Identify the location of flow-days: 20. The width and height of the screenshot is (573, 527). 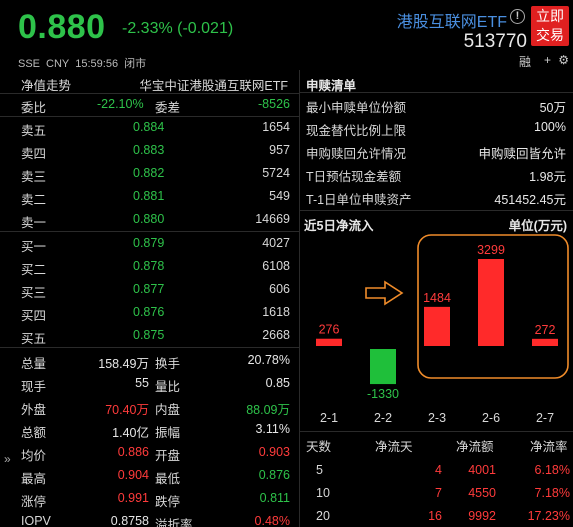
(323, 516).